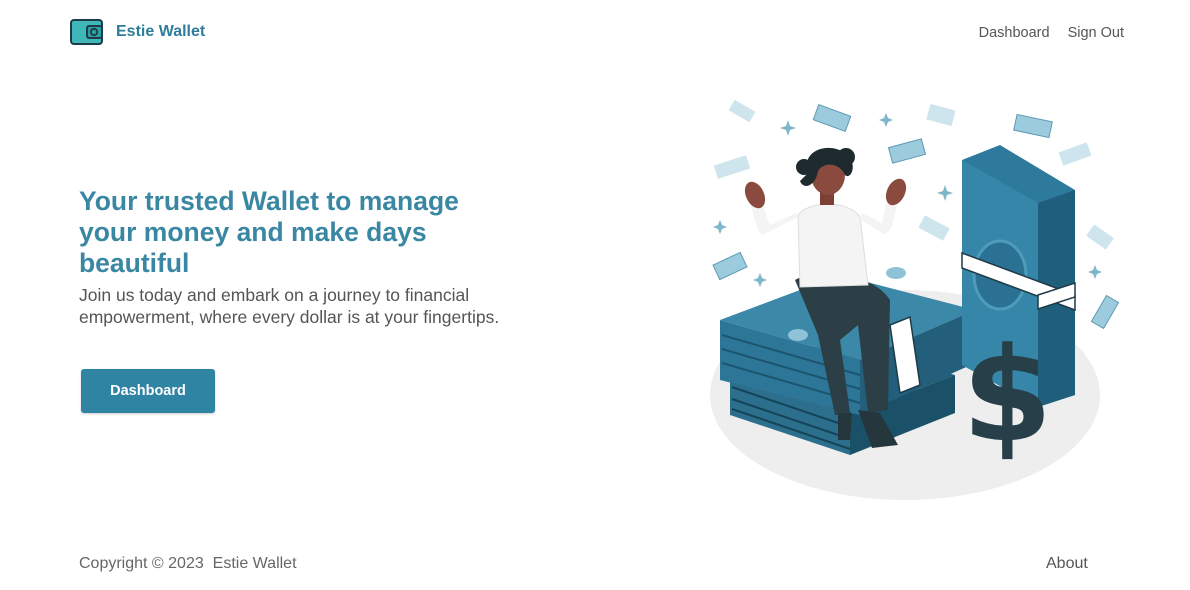 This screenshot has width=1190, height=590. Describe the element at coordinates (161, 31) in the screenshot. I see `brand-name: Estie Wallet` at that location.